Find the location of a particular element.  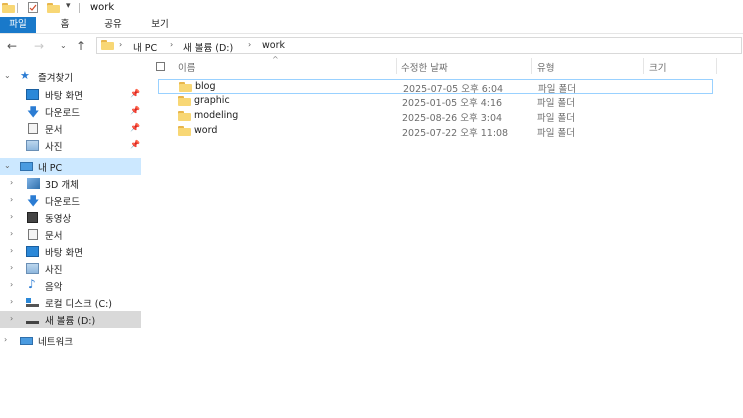

file-date: 2025-01-05 오후 4:16 is located at coordinates (452, 103).